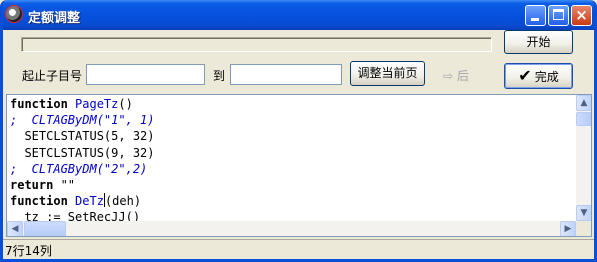 The width and height of the screenshot is (597, 262). Describe the element at coordinates (123, 201) in the screenshot. I see `code-token: (deh)` at that location.